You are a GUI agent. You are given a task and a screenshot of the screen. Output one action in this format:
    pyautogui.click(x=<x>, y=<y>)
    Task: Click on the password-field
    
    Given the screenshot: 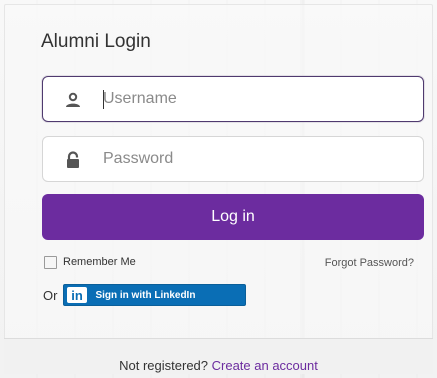 What is the action you would take?
    pyautogui.click(x=233, y=159)
    